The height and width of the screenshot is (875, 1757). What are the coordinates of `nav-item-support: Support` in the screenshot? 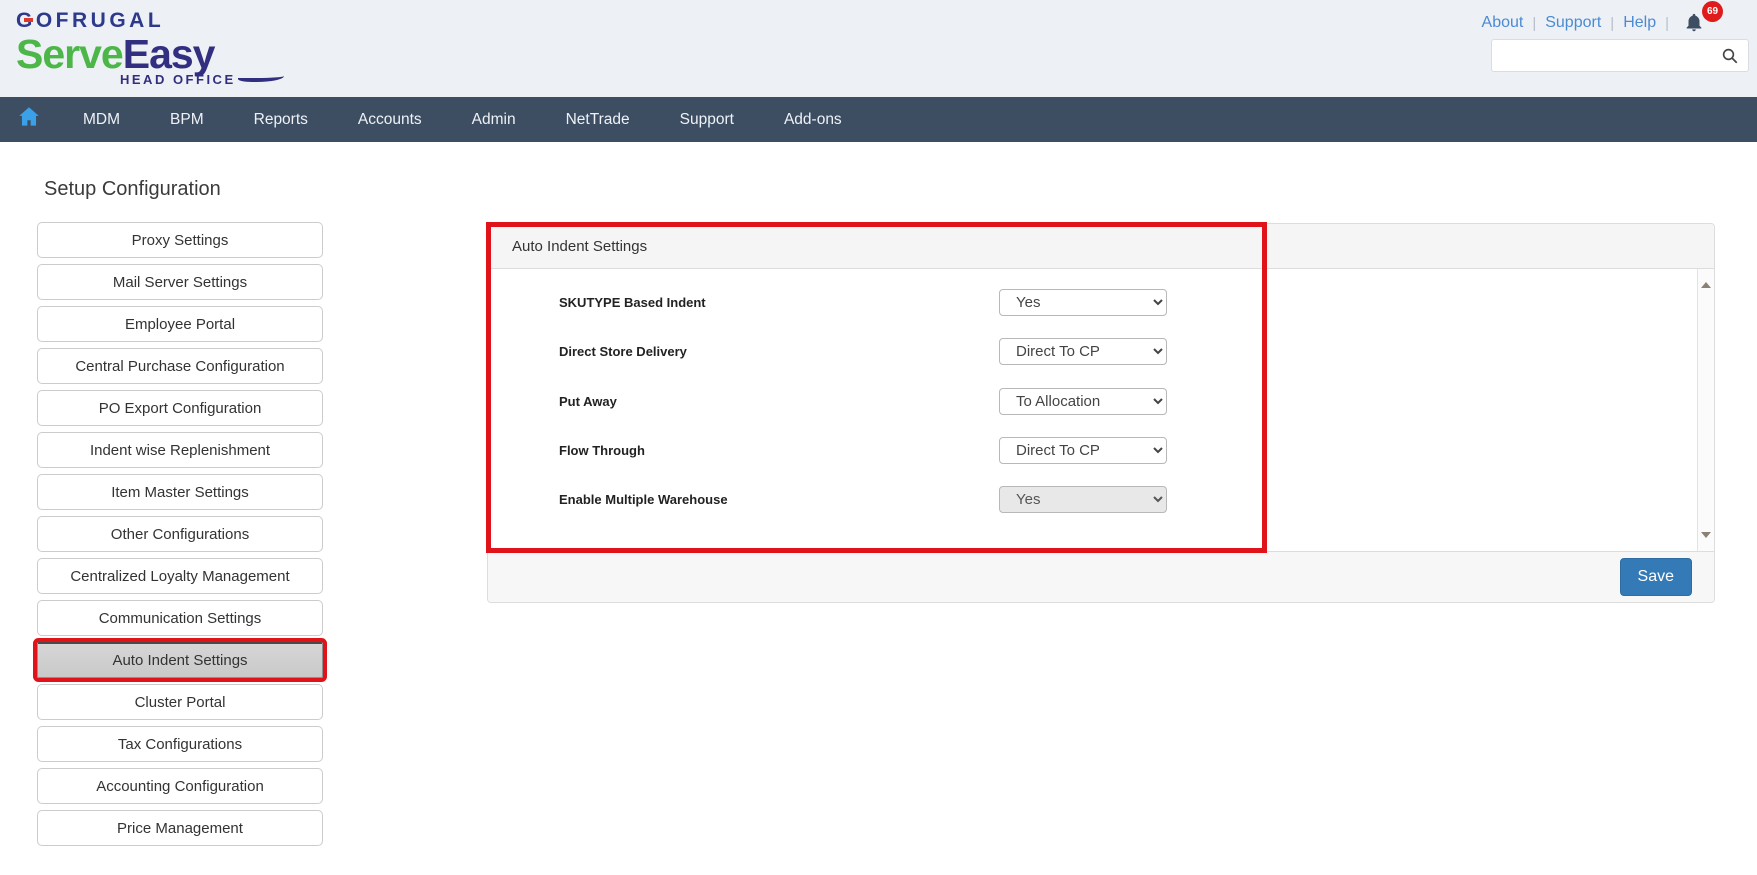 It's located at (707, 119).